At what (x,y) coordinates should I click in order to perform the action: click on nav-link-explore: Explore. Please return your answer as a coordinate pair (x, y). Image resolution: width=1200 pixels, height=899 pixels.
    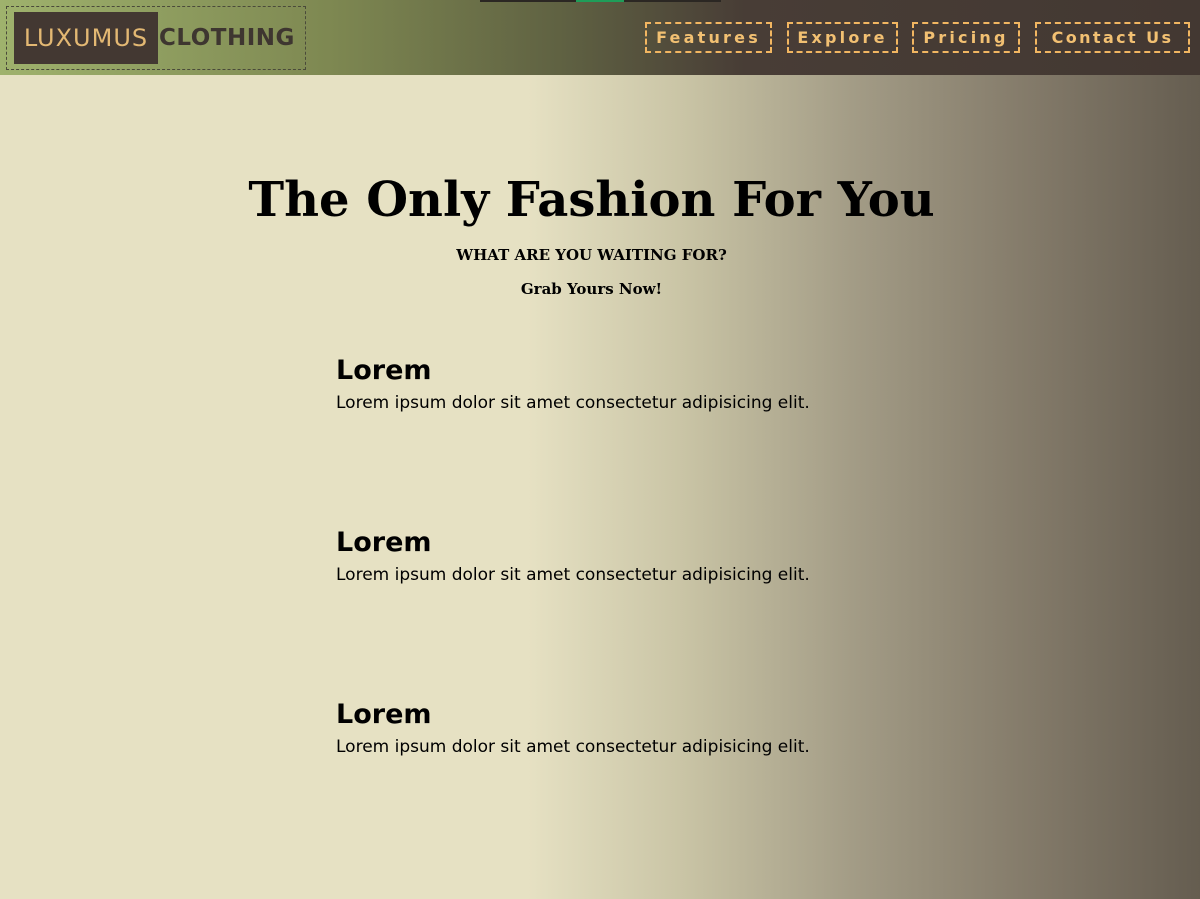
    Looking at the image, I should click on (842, 37).